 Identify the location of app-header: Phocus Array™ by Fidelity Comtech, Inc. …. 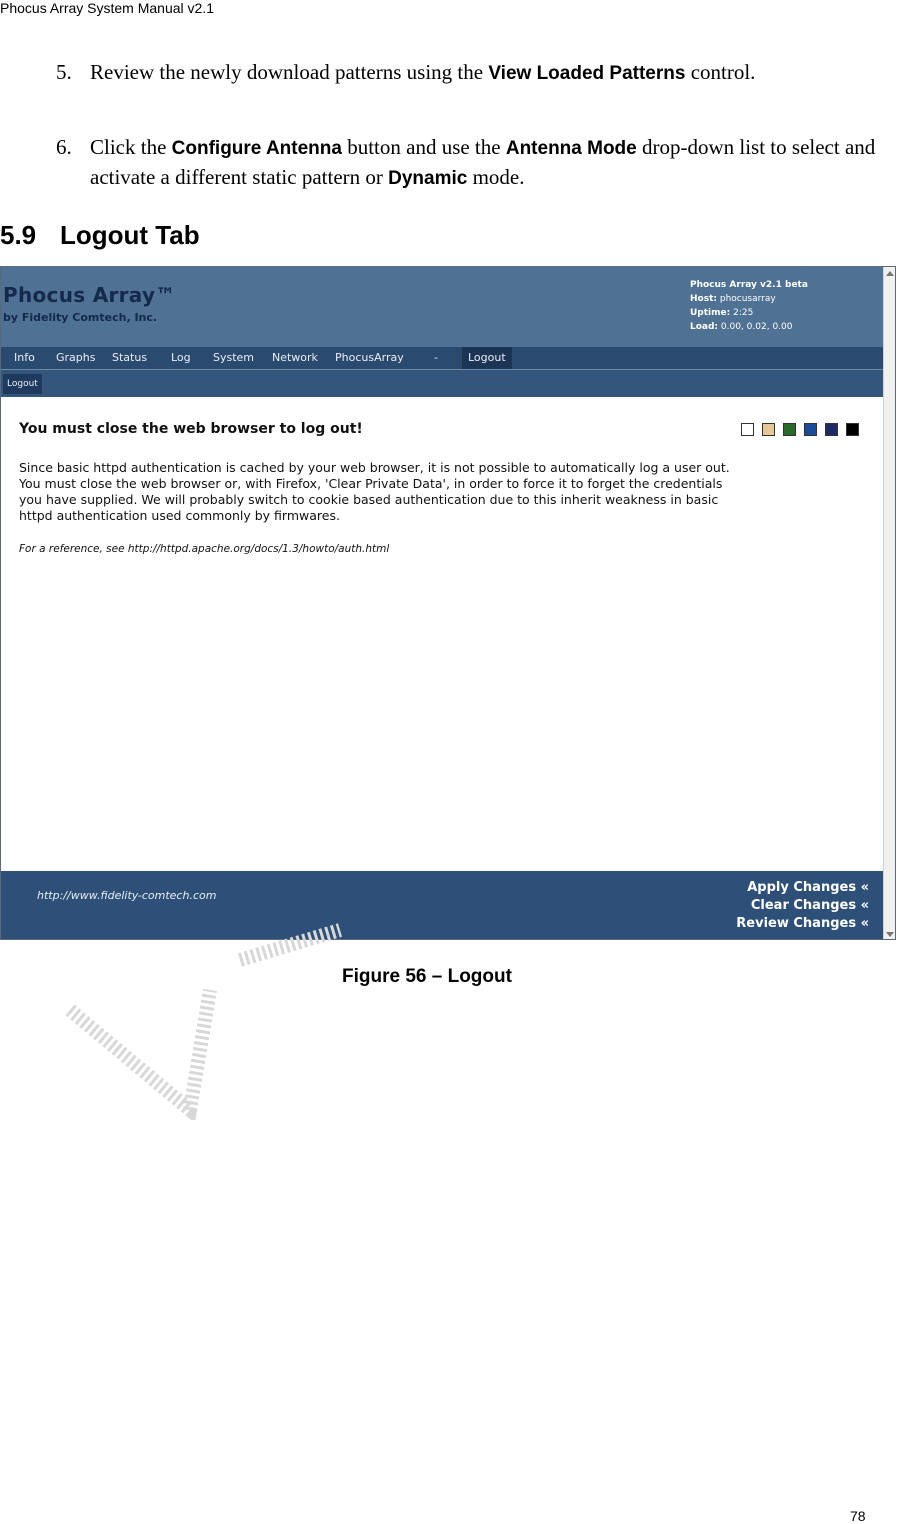
(442, 307).